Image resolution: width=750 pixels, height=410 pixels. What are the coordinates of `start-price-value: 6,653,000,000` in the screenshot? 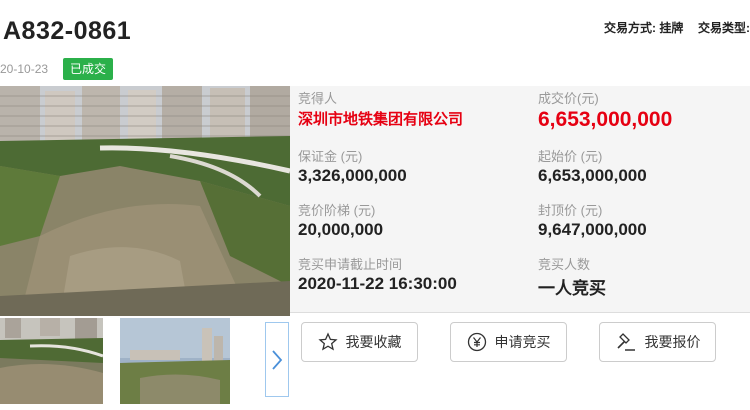 It's located at (592, 175).